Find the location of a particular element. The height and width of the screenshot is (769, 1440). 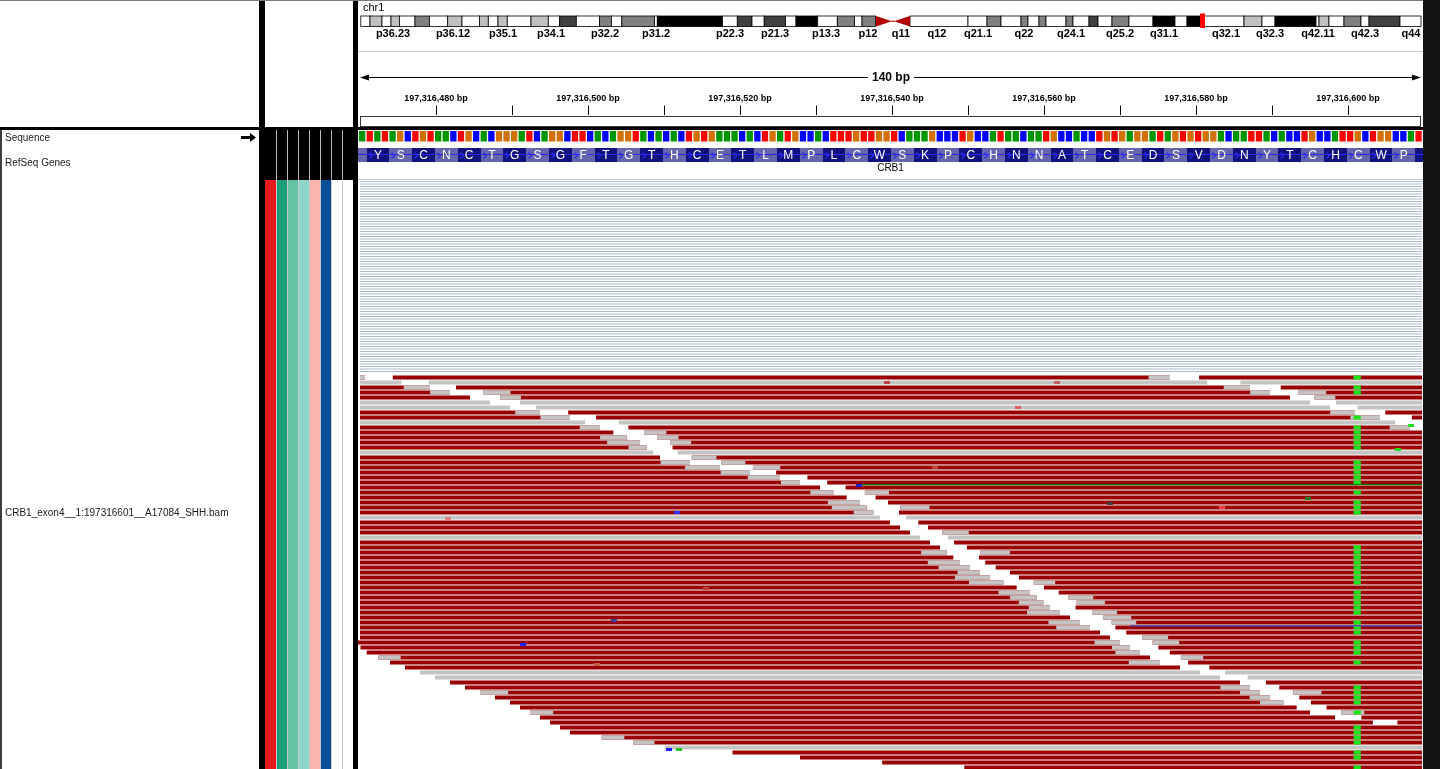

ruler-tick-label: 197,316,580 bp is located at coordinates (1196, 98).